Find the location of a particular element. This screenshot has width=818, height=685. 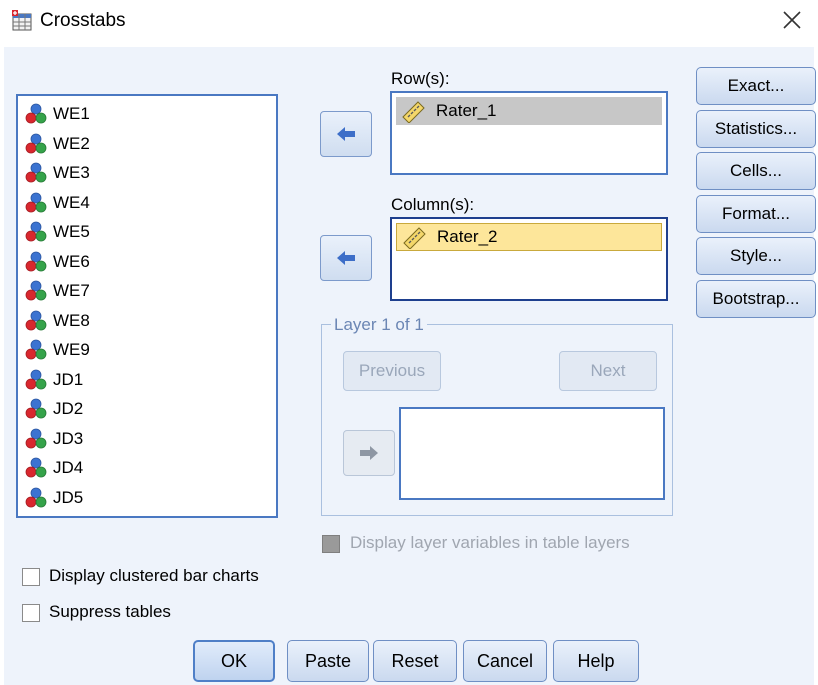

variable-list-scrollbar is located at coordinates (277, 306).